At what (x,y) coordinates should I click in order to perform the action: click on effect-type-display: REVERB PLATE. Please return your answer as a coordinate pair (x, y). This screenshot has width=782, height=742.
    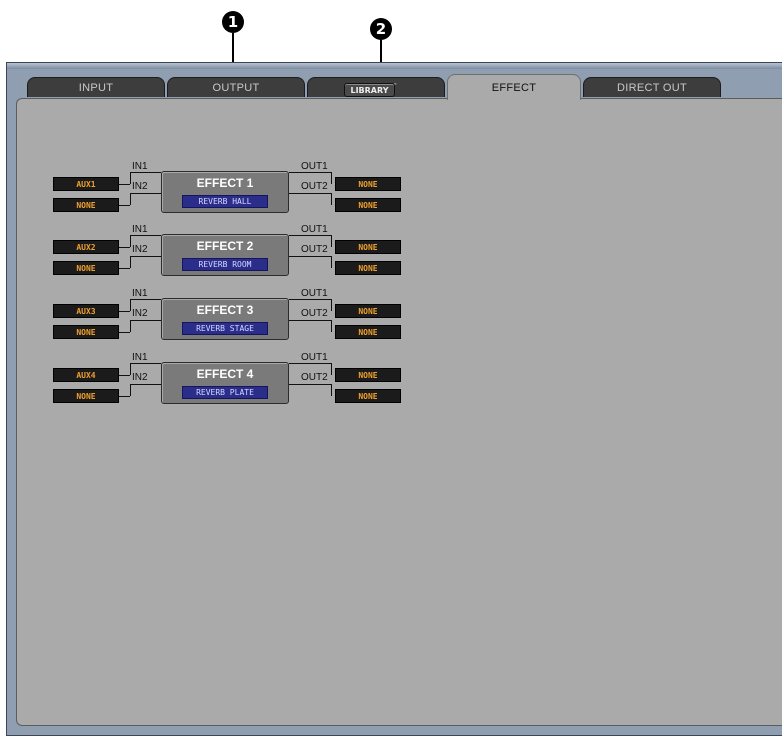
    Looking at the image, I should click on (225, 392).